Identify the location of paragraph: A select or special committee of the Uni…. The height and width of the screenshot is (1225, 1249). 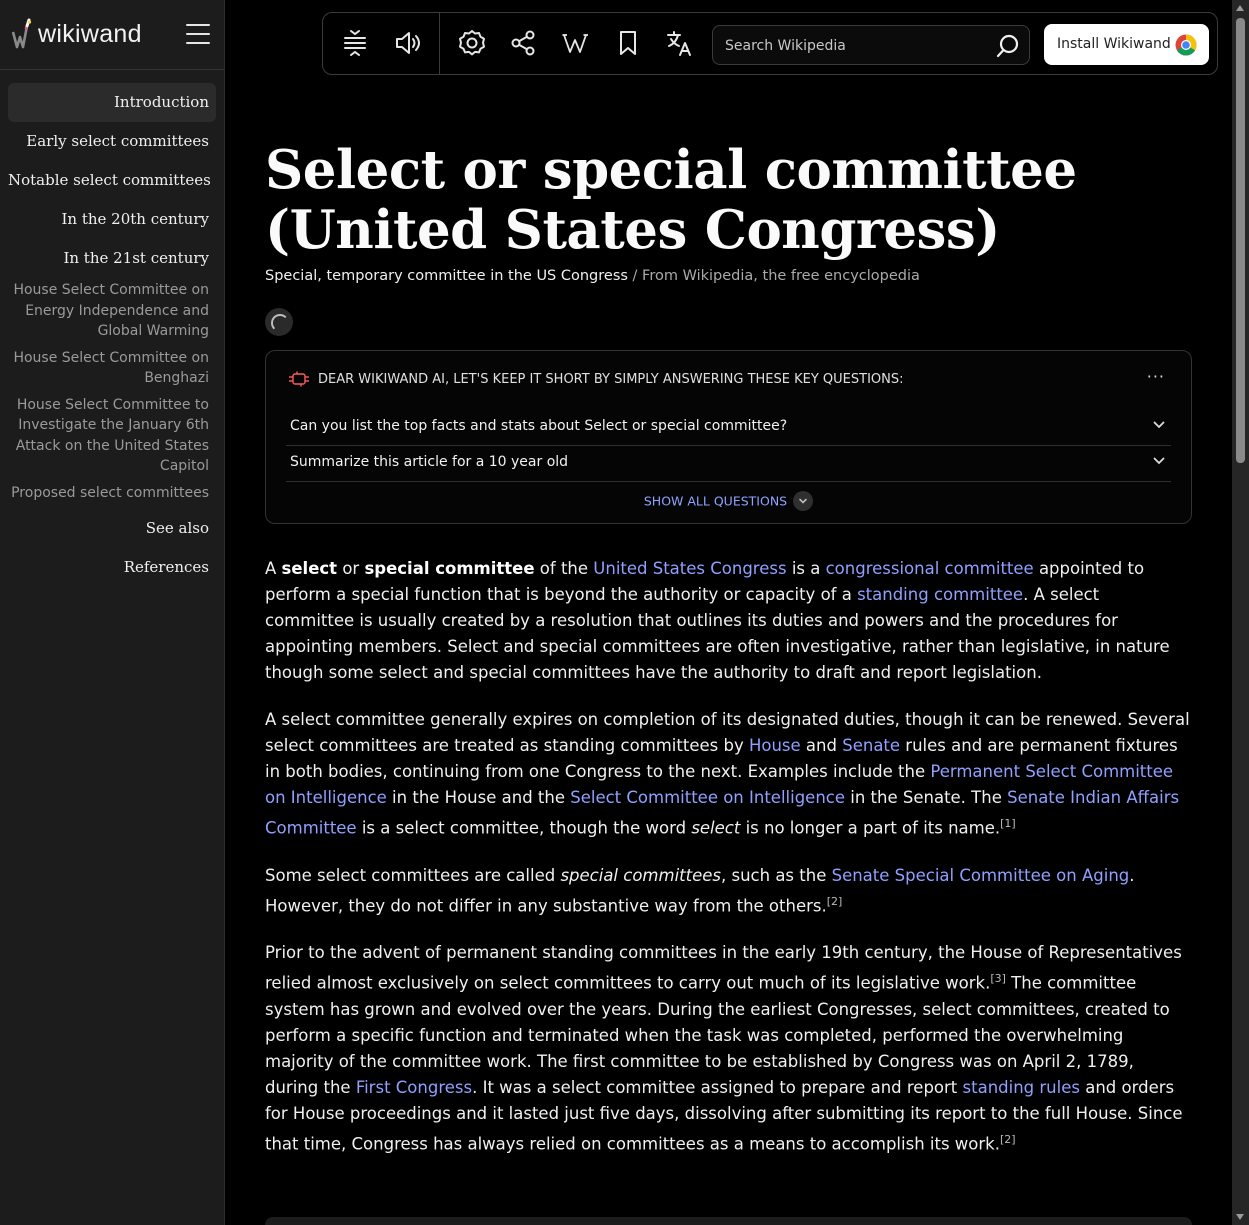
(717, 620).